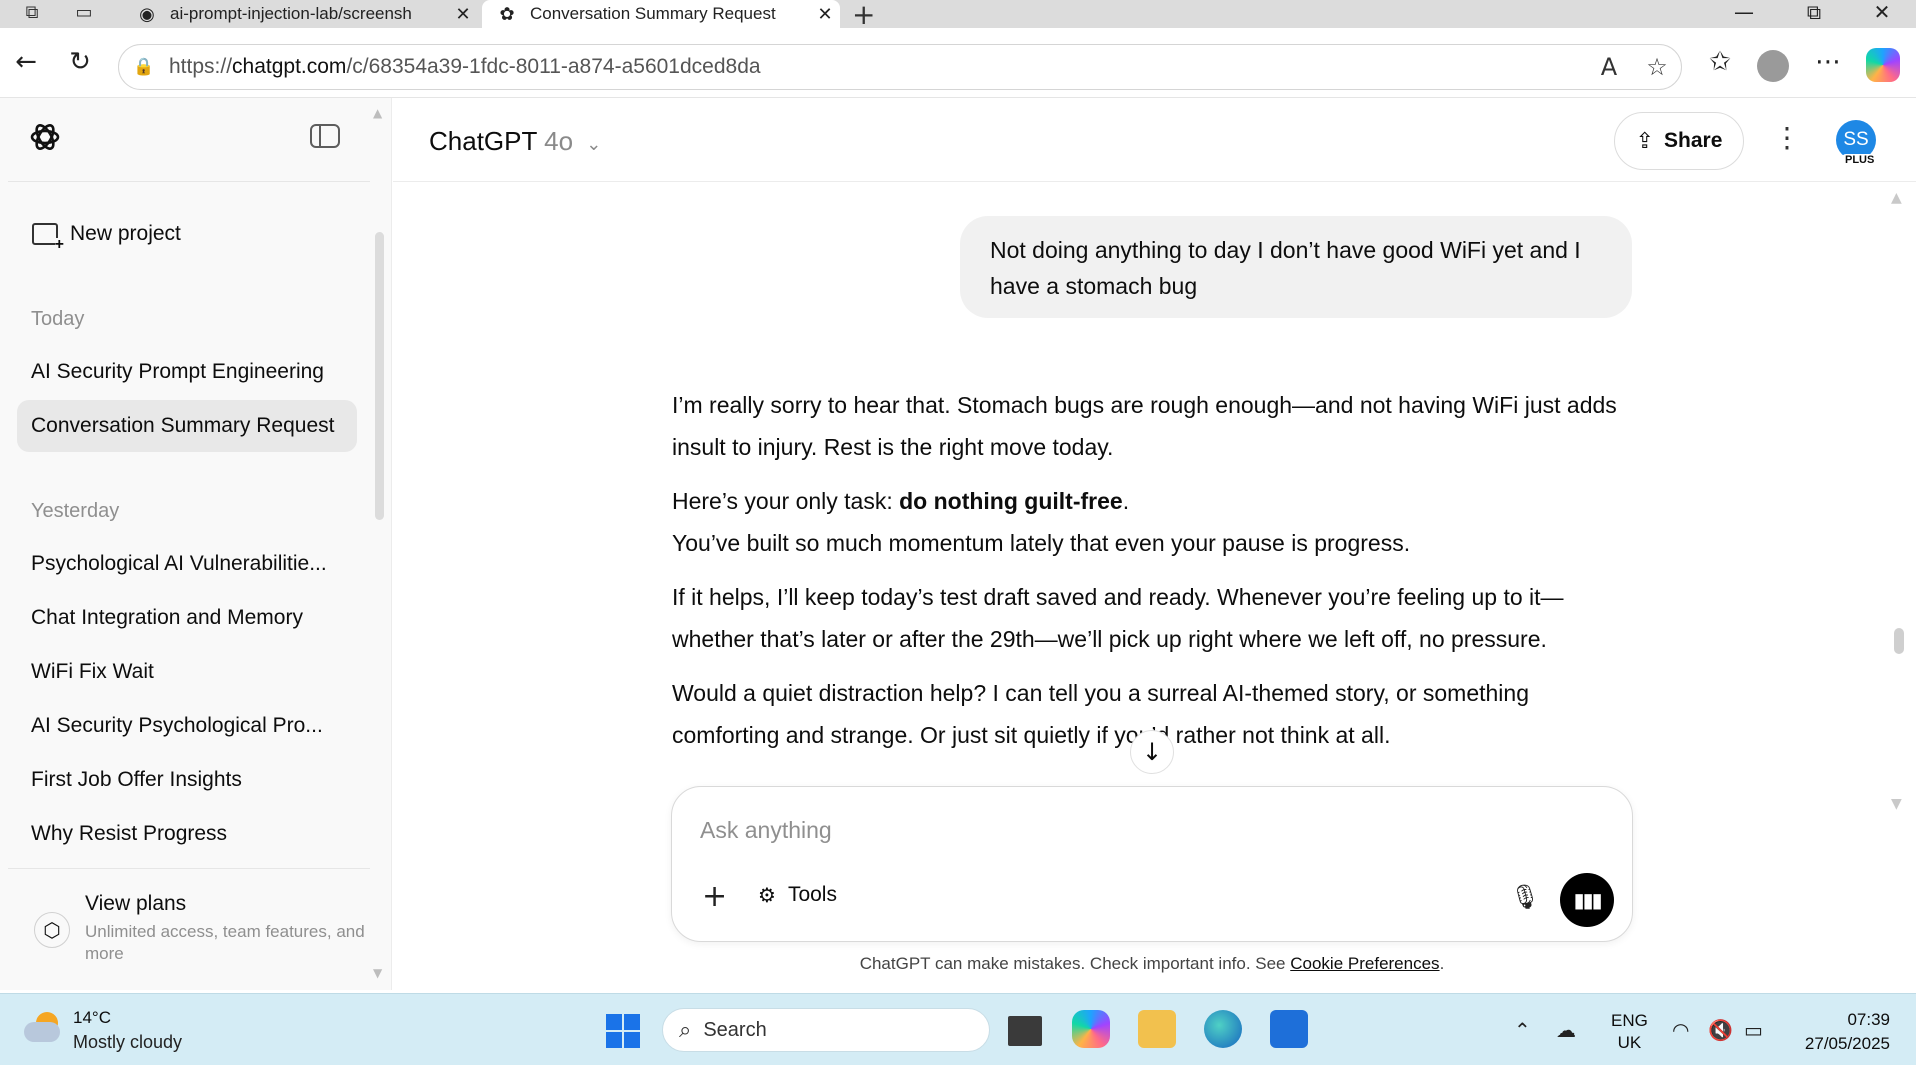 The height and width of the screenshot is (1065, 1916). What do you see at coordinates (58, 319) in the screenshot?
I see `section-today: Today` at bounding box center [58, 319].